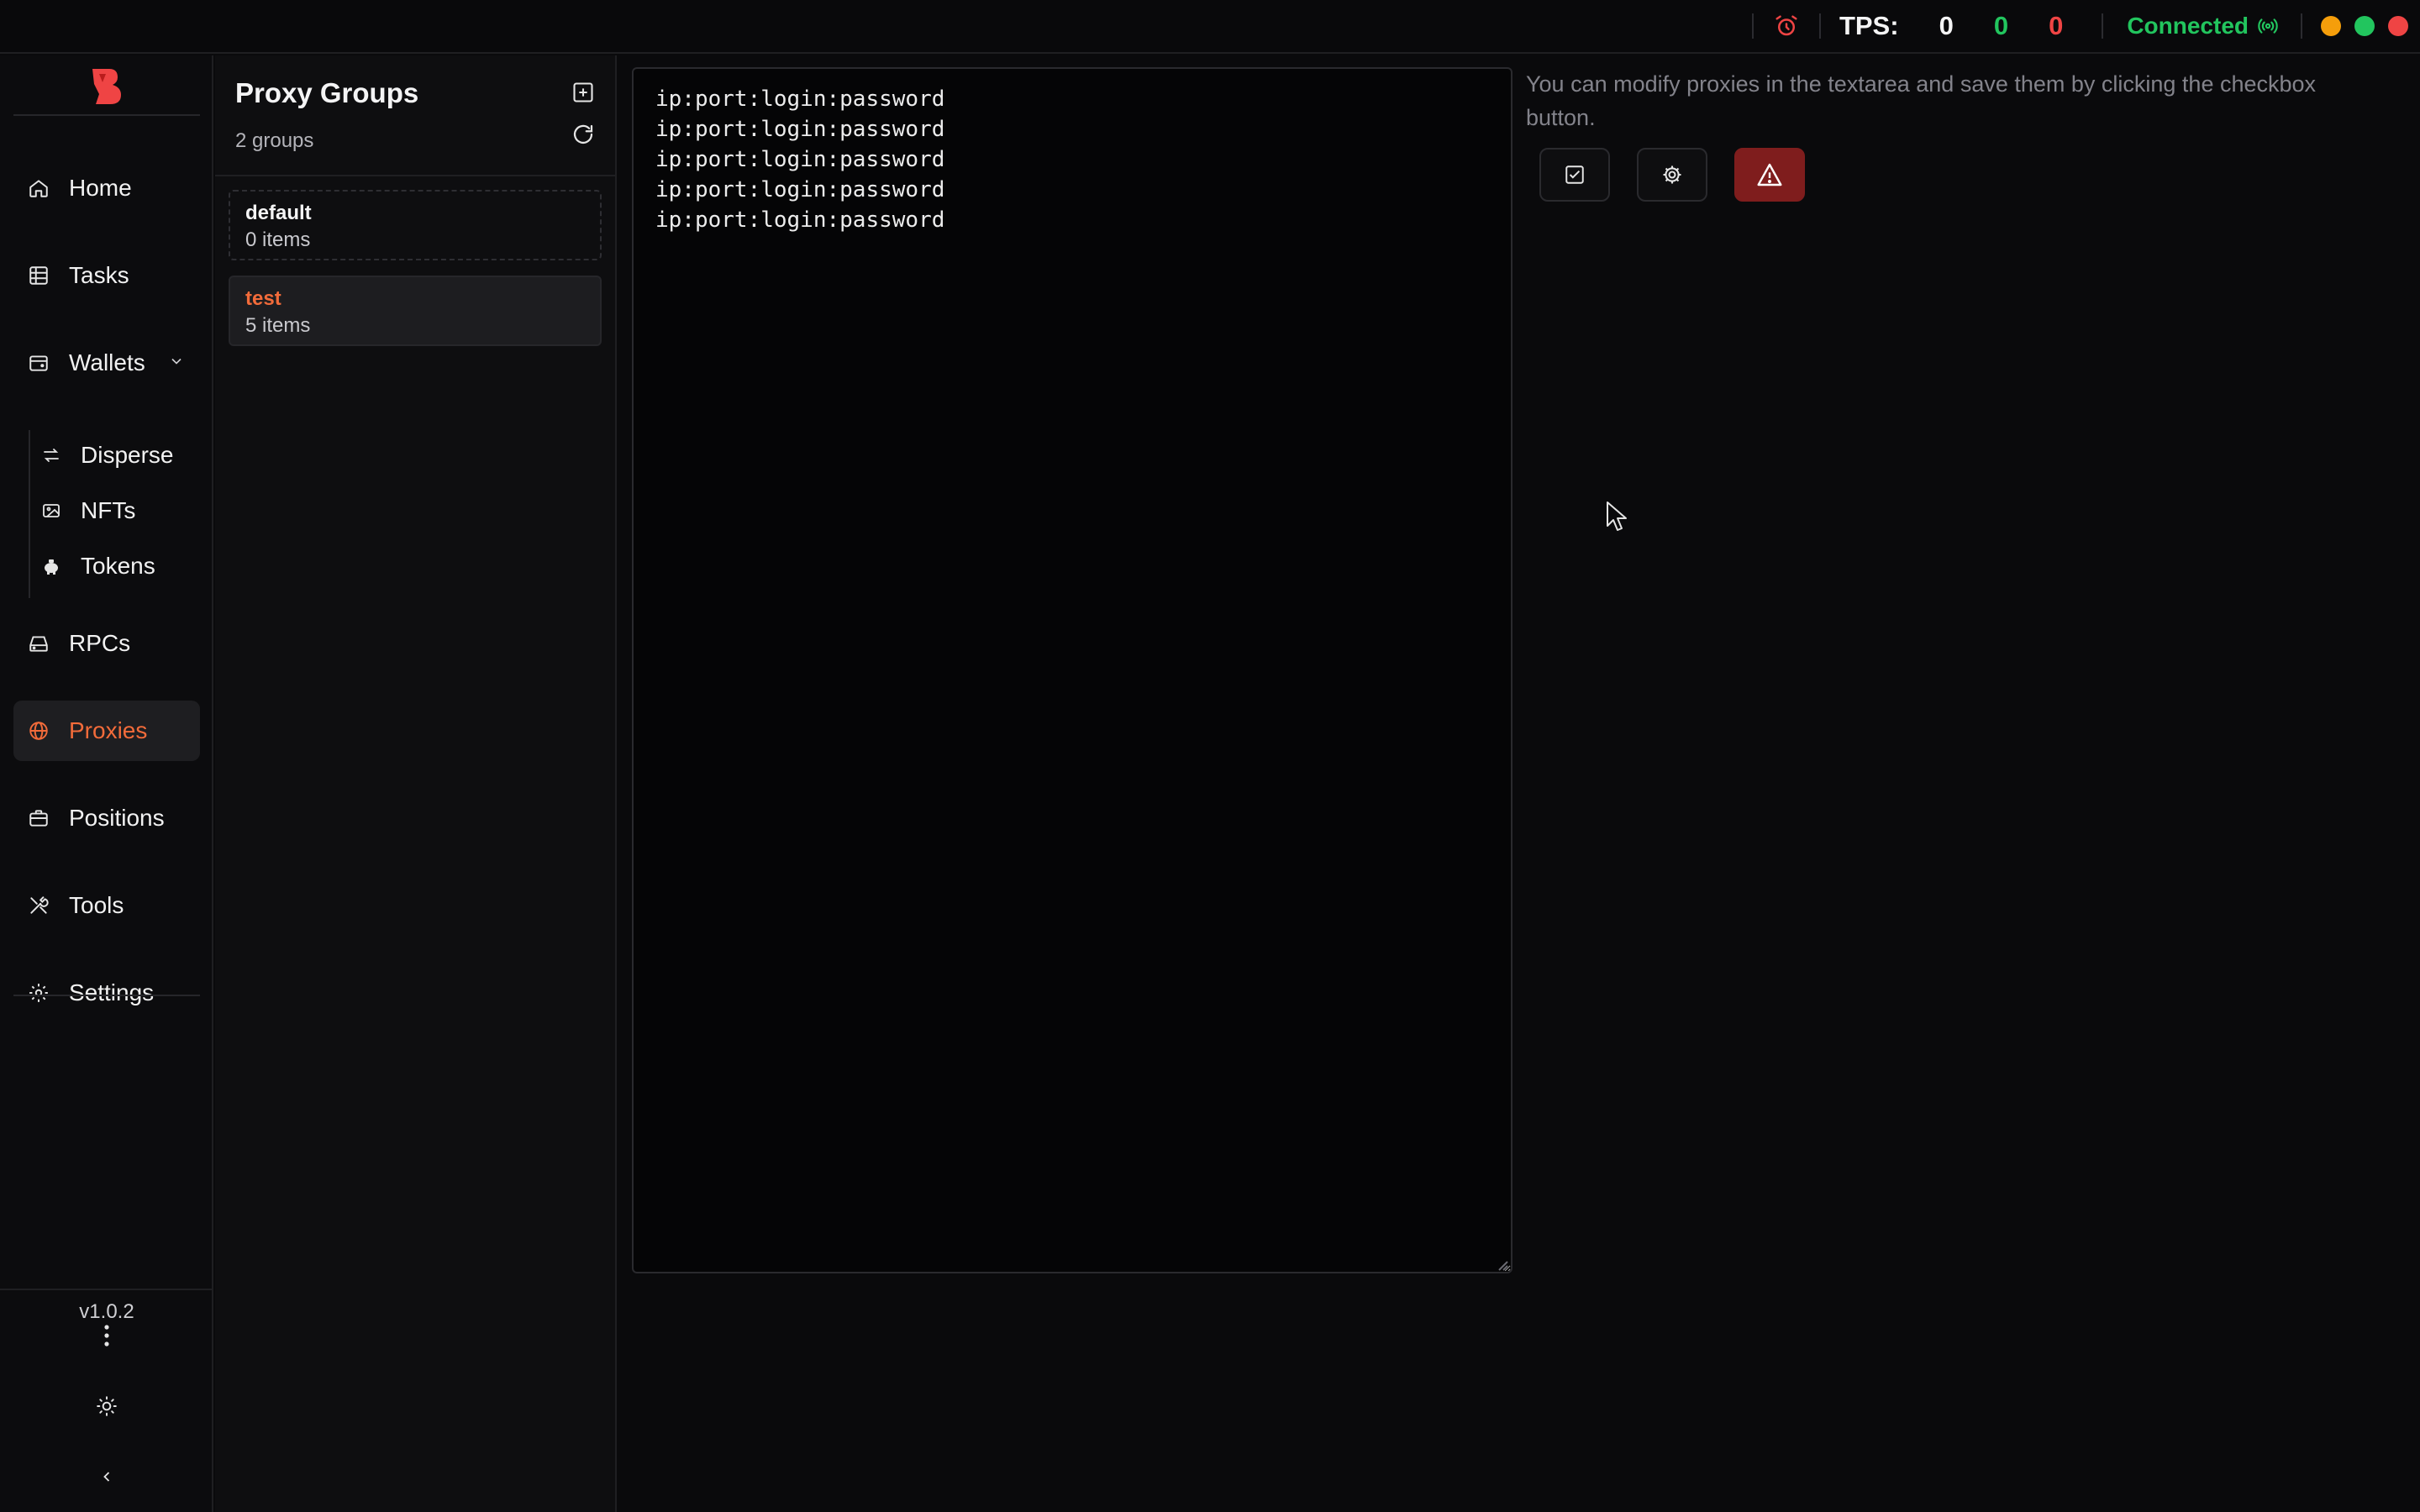  Describe the element at coordinates (1501, 1264) in the screenshot. I see `resize-handle-icon` at that location.